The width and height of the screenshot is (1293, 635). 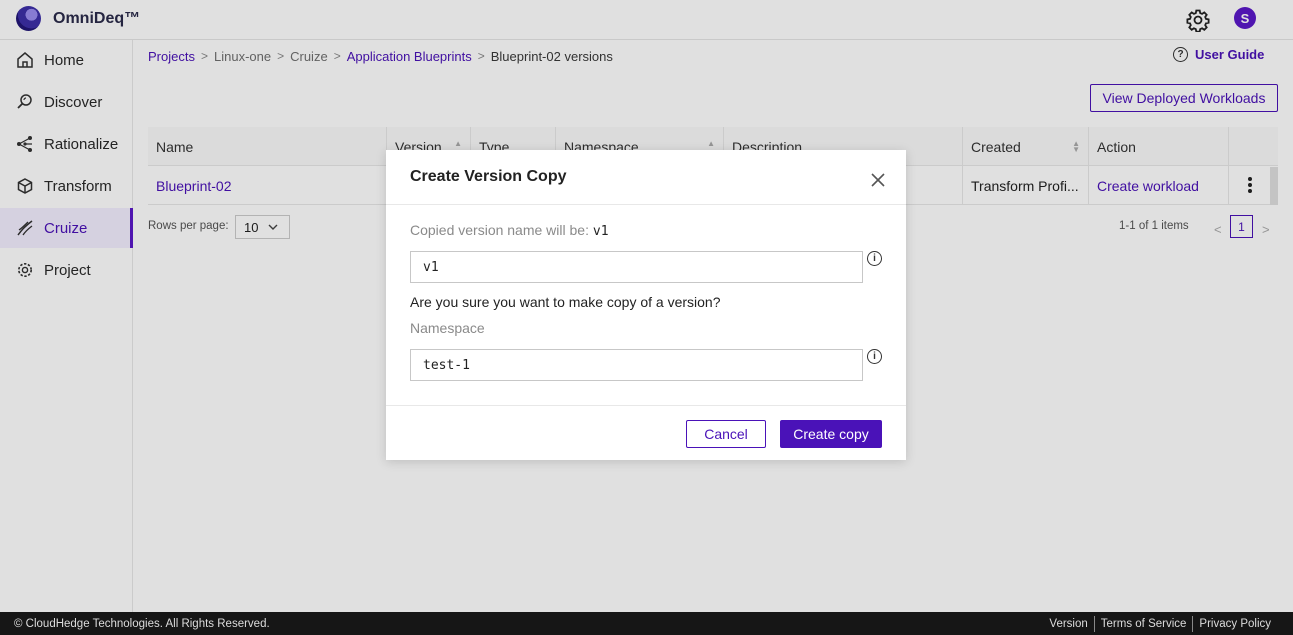 What do you see at coordinates (1144, 624) in the screenshot?
I see `footer-link-terms: Terms of Service` at bounding box center [1144, 624].